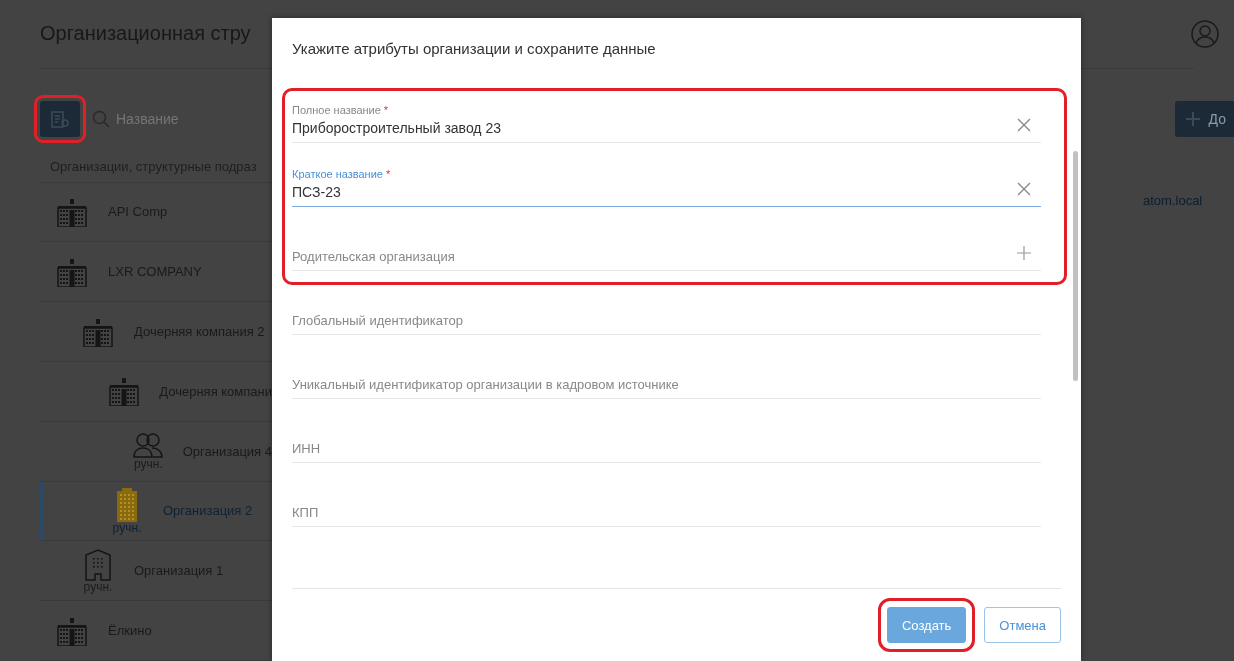 This screenshot has width=1234, height=661. Describe the element at coordinates (1075, 266) in the screenshot. I see `scrollbar` at that location.